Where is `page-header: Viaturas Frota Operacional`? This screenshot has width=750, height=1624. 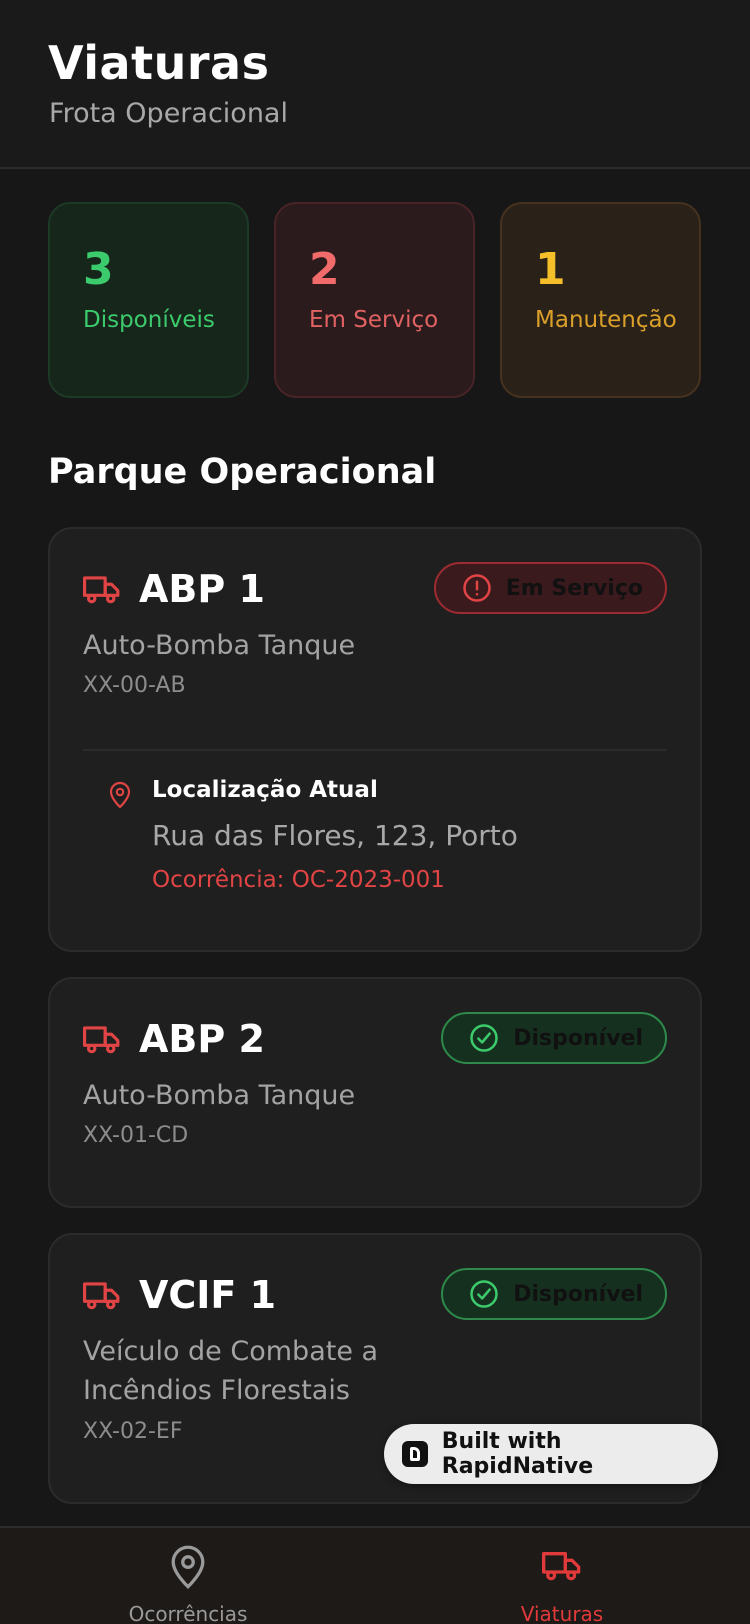 page-header: Viaturas Frota Operacional is located at coordinates (375, 84).